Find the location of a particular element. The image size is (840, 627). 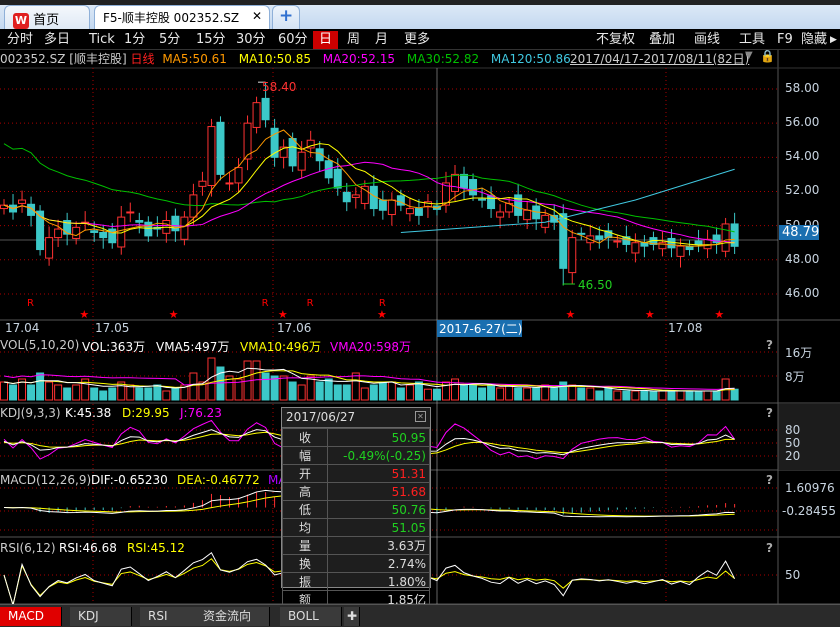

vma10-value: VMA10:496万 is located at coordinates (280, 347).